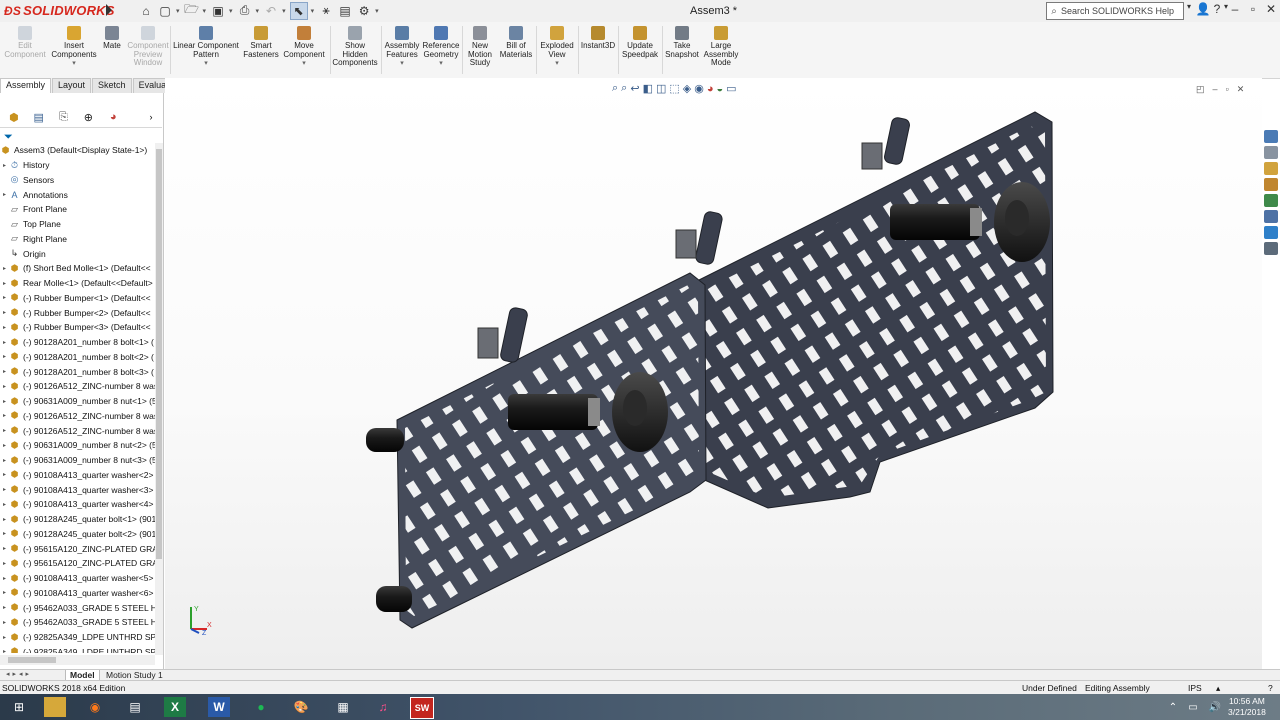  Describe the element at coordinates (77, 327) in the screenshot. I see `tree-item: ▸ ⬢ (-) Rubber Bumper<3> (Default<<` at that location.